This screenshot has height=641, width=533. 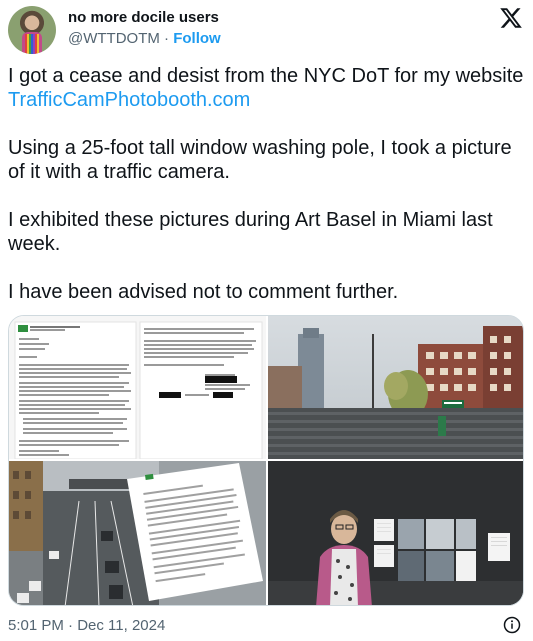 What do you see at coordinates (197, 38) in the screenshot?
I see `follow-button: Follow` at bounding box center [197, 38].